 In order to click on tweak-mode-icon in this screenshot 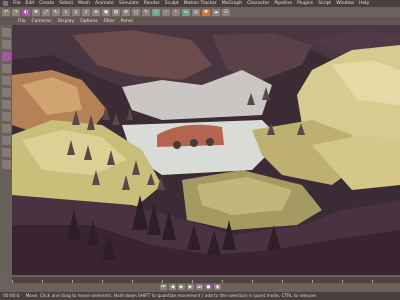, I will do `click(6, 128)`.